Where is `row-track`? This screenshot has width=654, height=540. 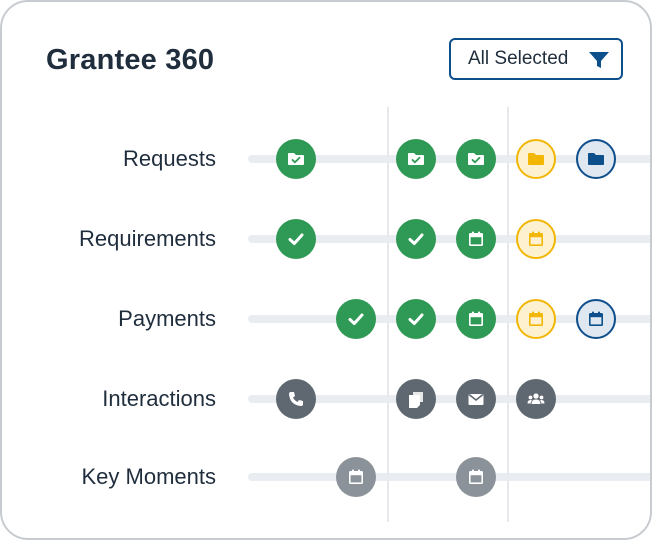
row-track is located at coordinates (449, 477).